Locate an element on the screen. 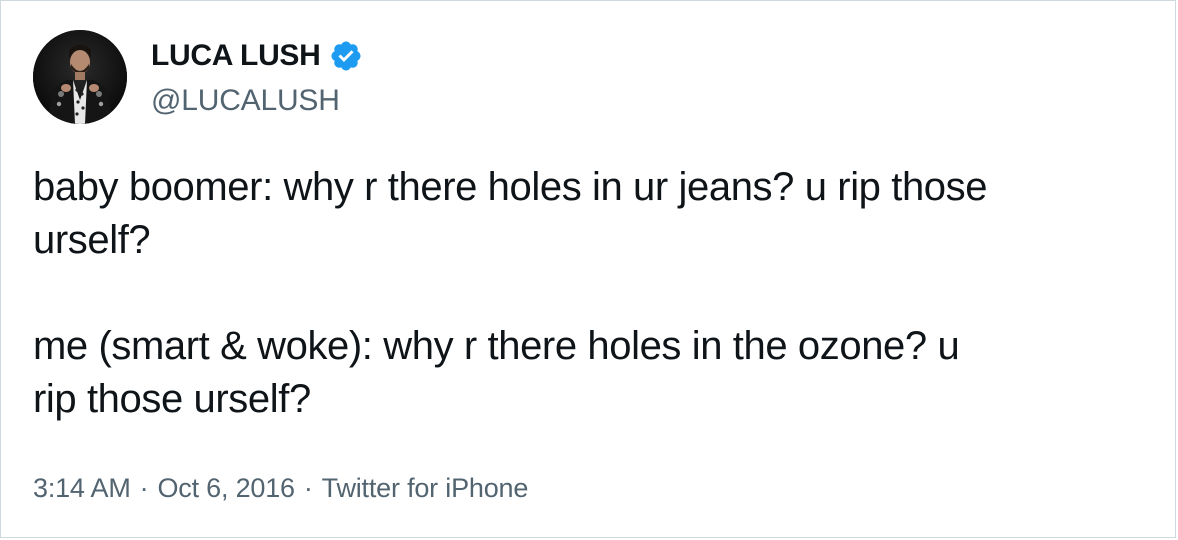  avatar is located at coordinates (80, 77).